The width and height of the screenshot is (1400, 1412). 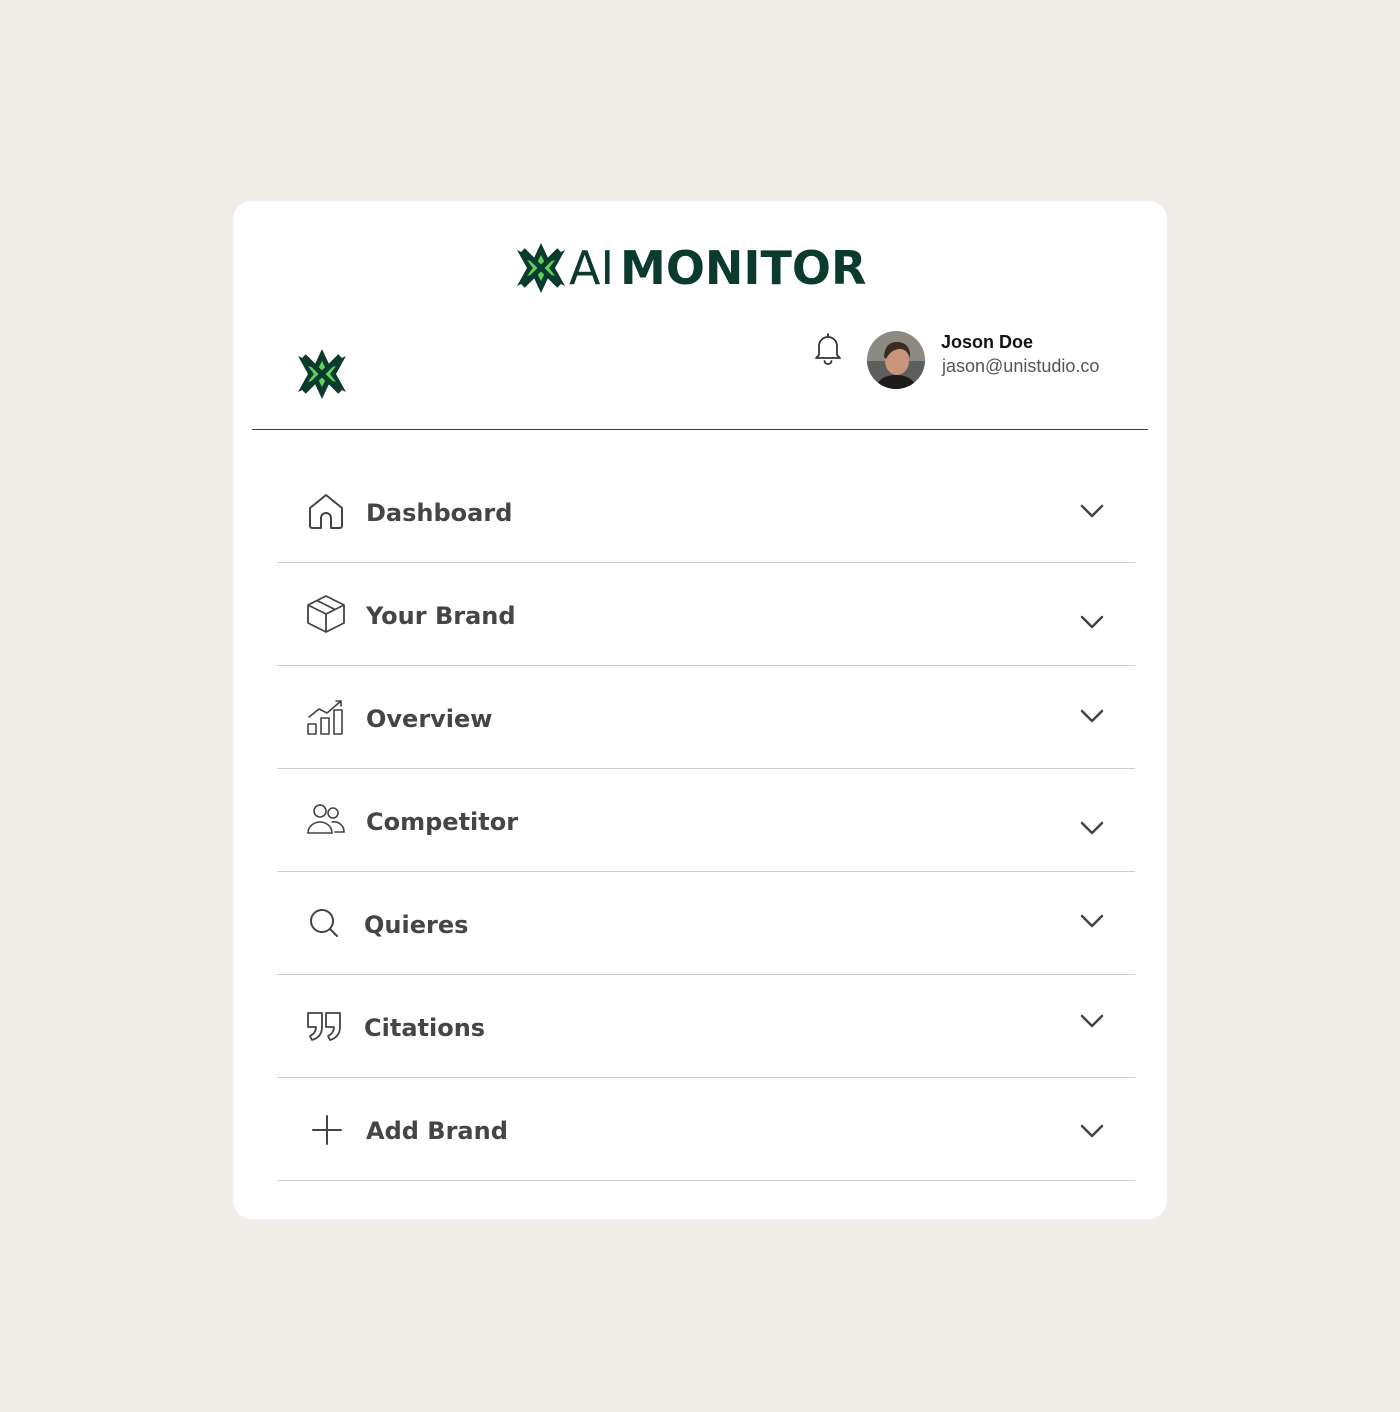 What do you see at coordinates (700, 429) in the screenshot?
I see `header-divider` at bounding box center [700, 429].